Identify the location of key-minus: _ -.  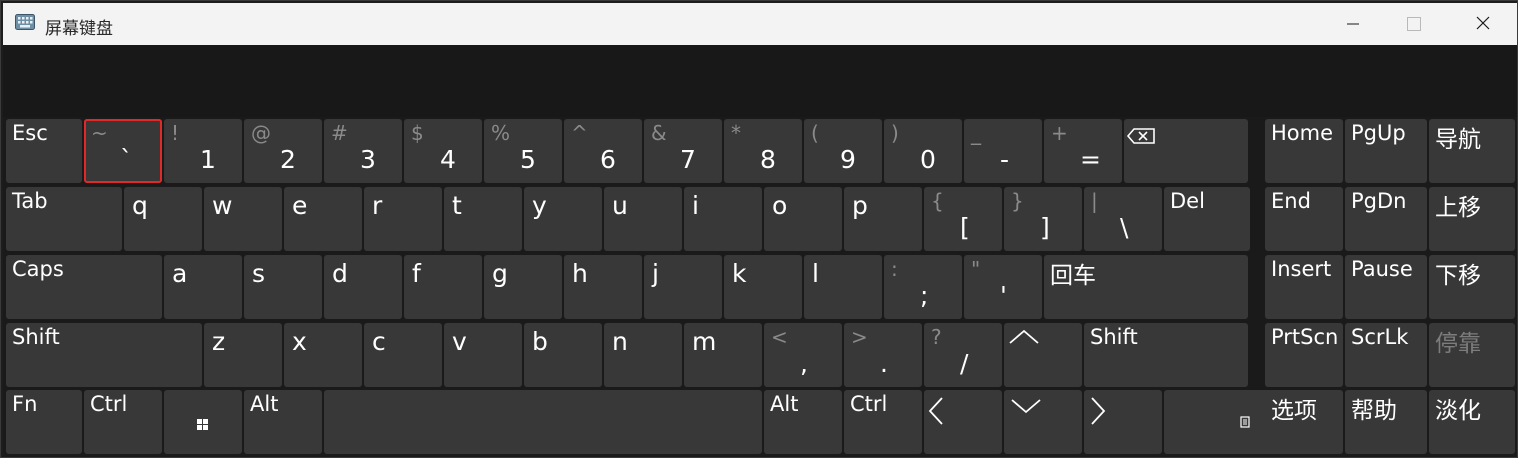
(1003, 151).